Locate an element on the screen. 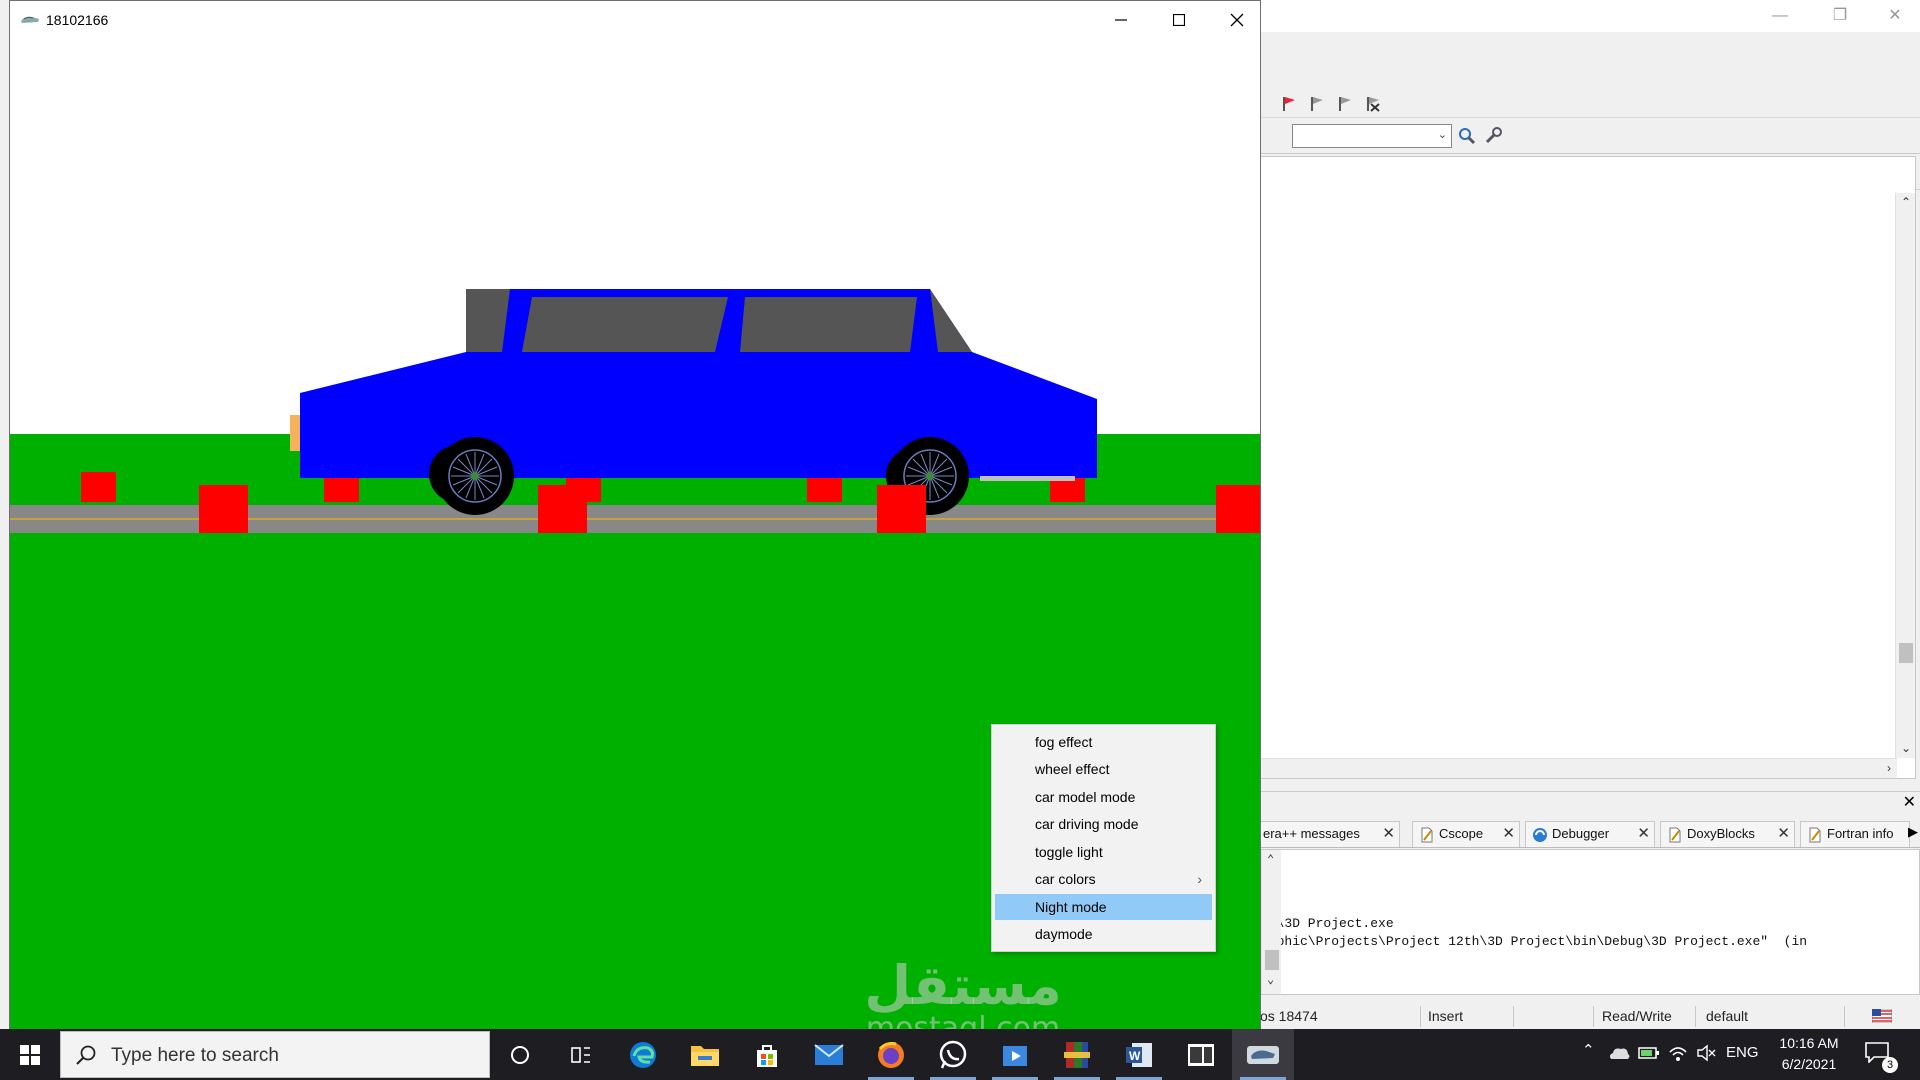 The width and height of the screenshot is (1920, 1080). cortana-icon is located at coordinates (520, 1054).